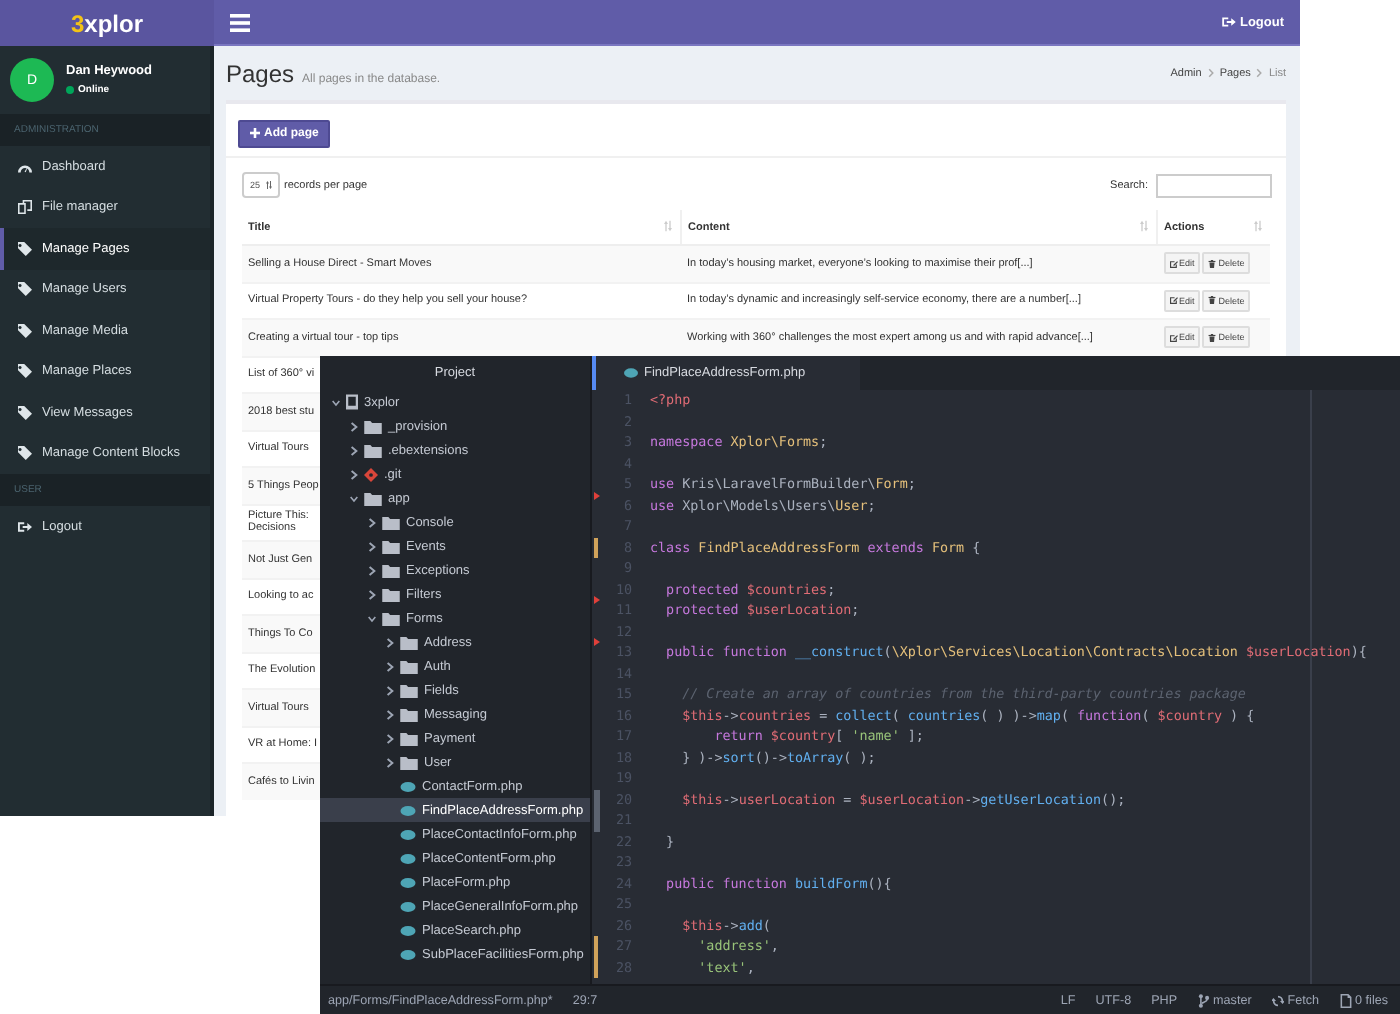 This screenshot has width=1400, height=1014. What do you see at coordinates (260, 73) in the screenshot?
I see `page-title: Pages` at bounding box center [260, 73].